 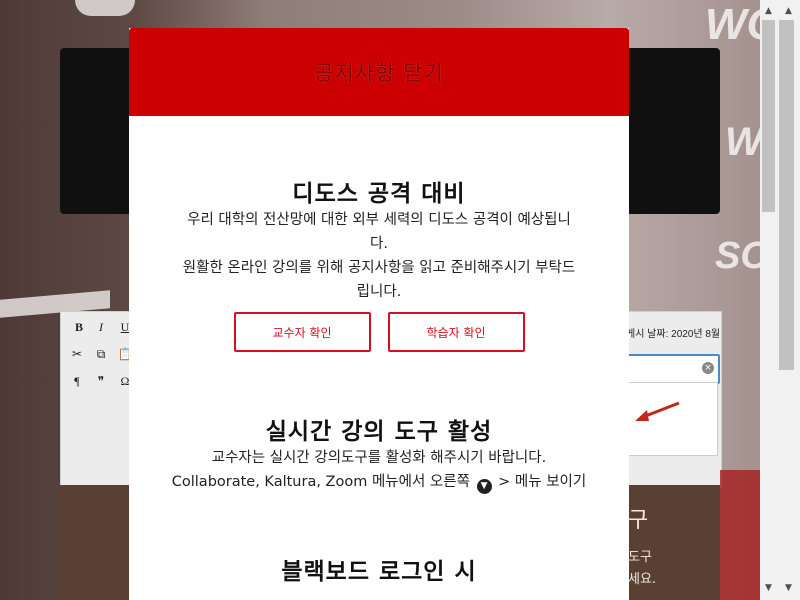 I want to click on wall-lettering: WO, so click(x=732, y=24).